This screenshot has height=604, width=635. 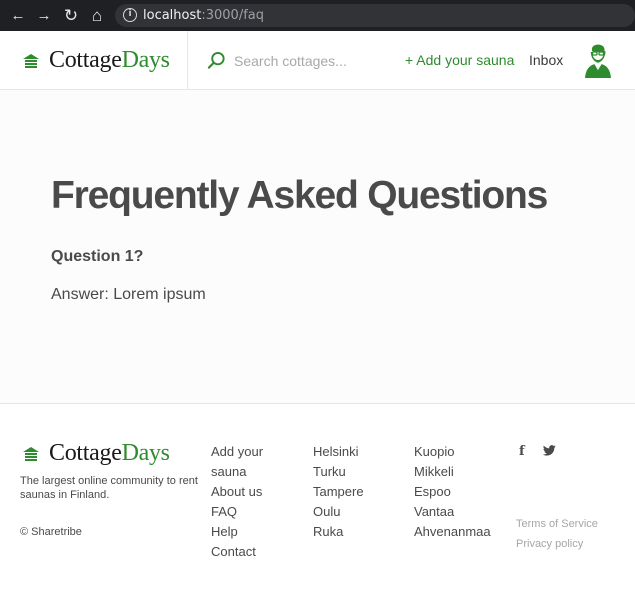 What do you see at coordinates (97, 16) in the screenshot?
I see `home-icon: ⌂` at bounding box center [97, 16].